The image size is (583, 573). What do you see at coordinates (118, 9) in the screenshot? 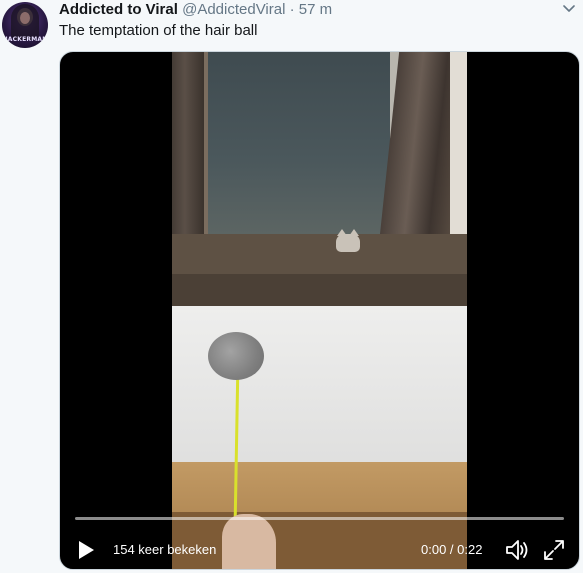
I see `author-name: Addicted to Viral` at bounding box center [118, 9].